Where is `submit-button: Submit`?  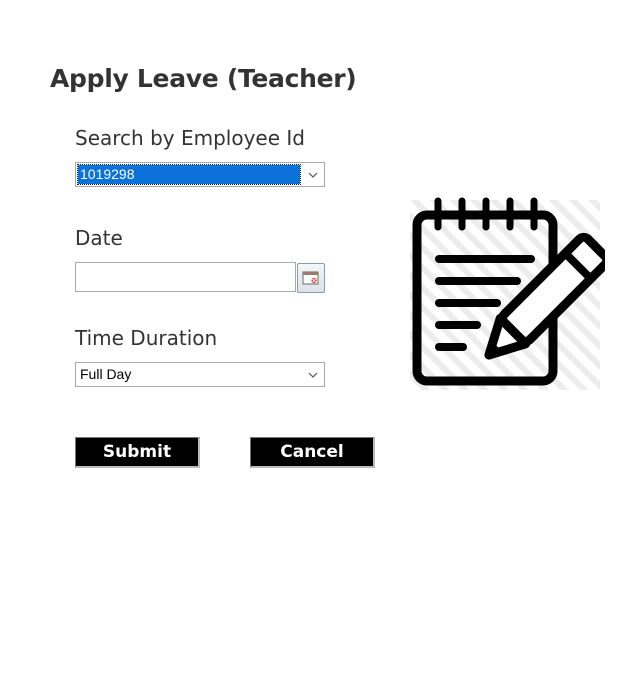 submit-button: Submit is located at coordinates (137, 452).